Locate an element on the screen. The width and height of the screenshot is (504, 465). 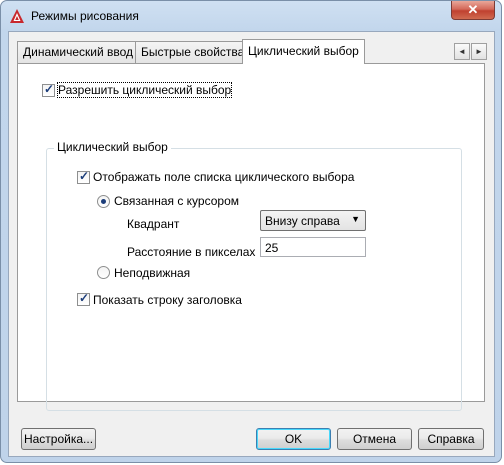
help-button: Справка is located at coordinates (451, 439).